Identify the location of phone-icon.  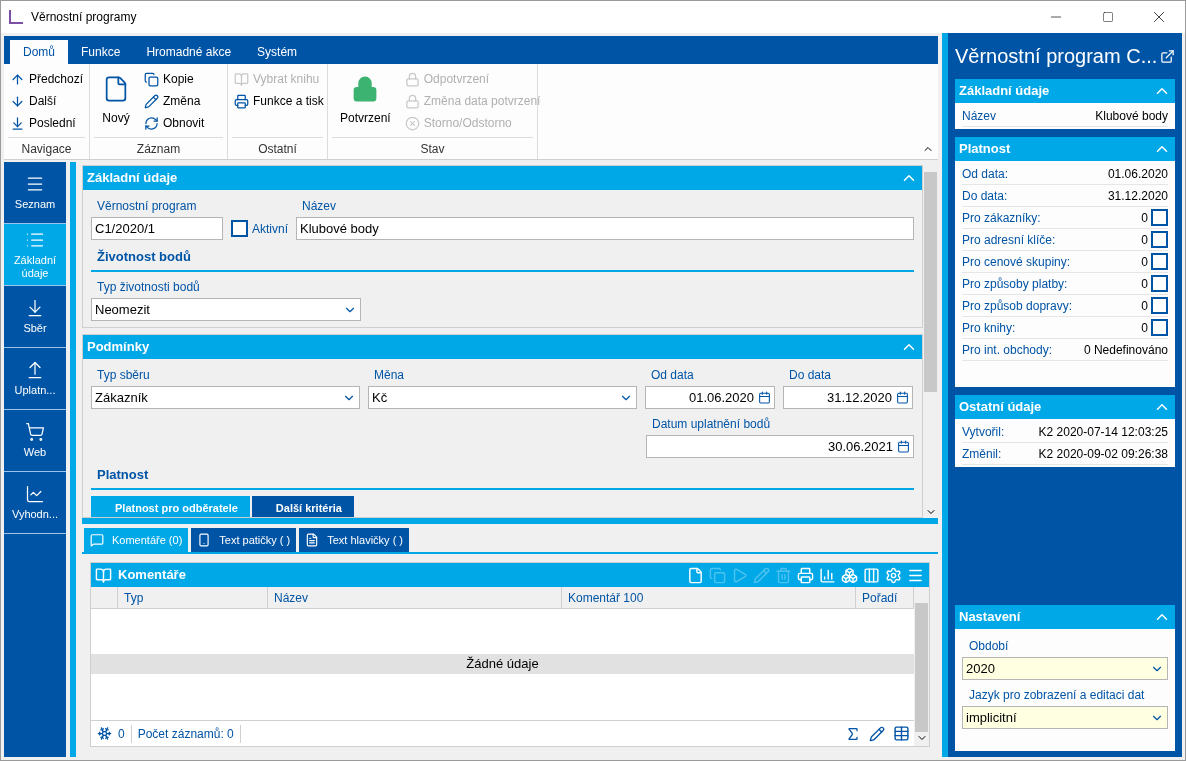
(204, 540).